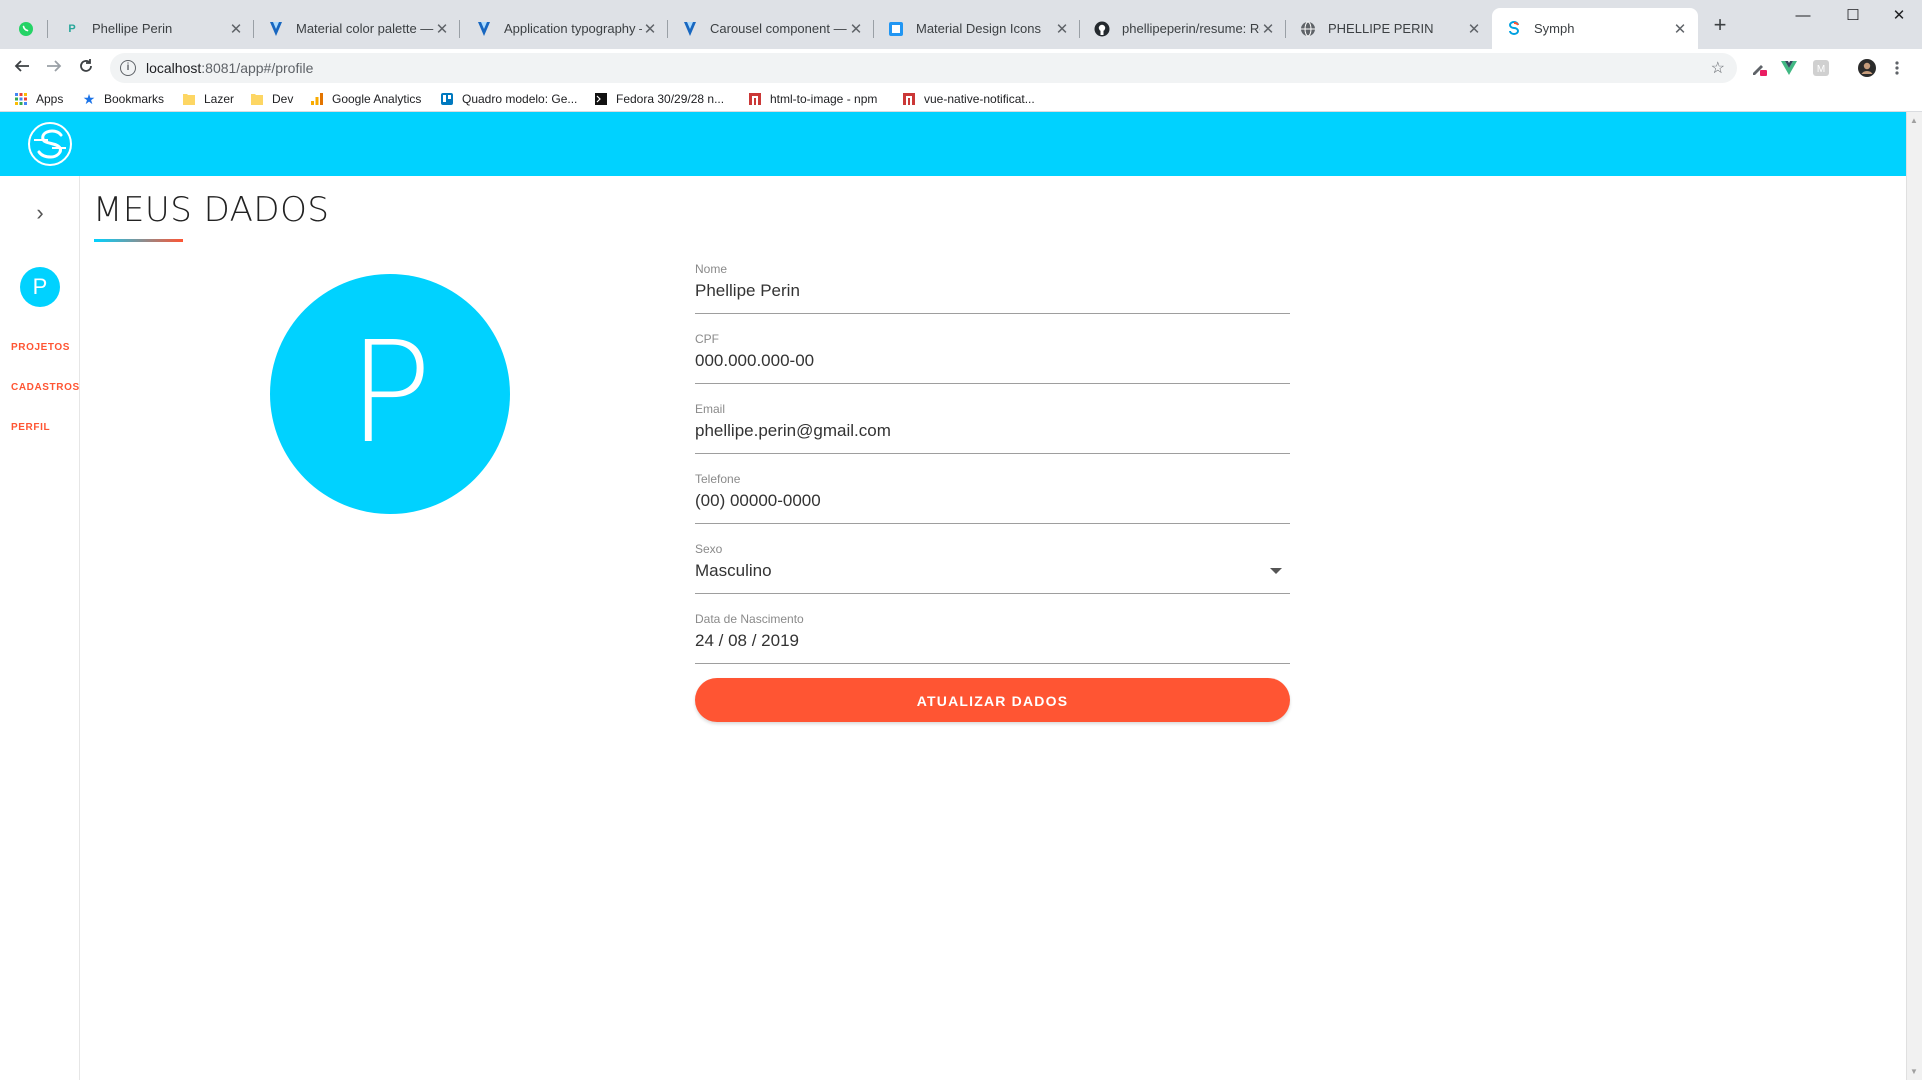 The width and height of the screenshot is (1922, 1080). What do you see at coordinates (1899, 16) in the screenshot?
I see `close-window-button: ✕` at bounding box center [1899, 16].